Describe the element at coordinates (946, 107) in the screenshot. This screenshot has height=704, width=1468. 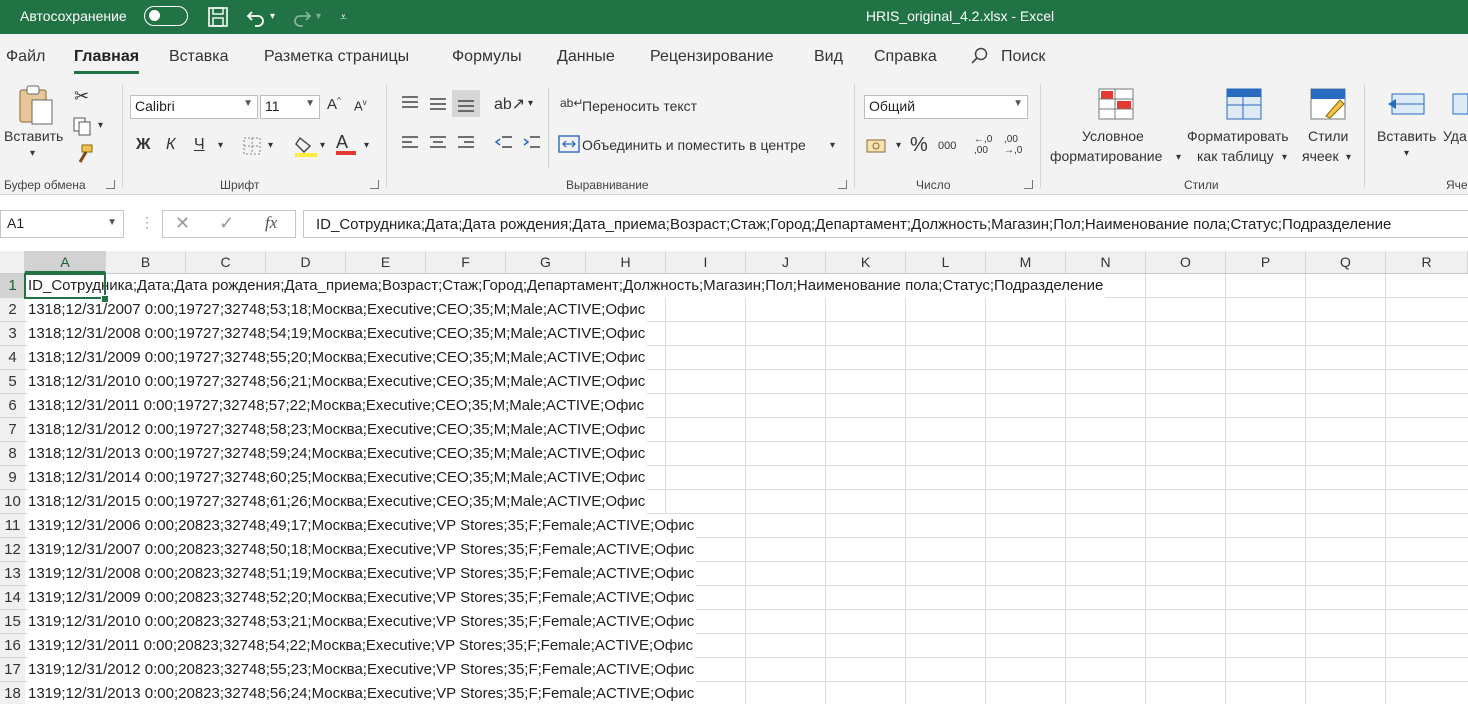
I see `number-format-combo: Общий ▼` at that location.